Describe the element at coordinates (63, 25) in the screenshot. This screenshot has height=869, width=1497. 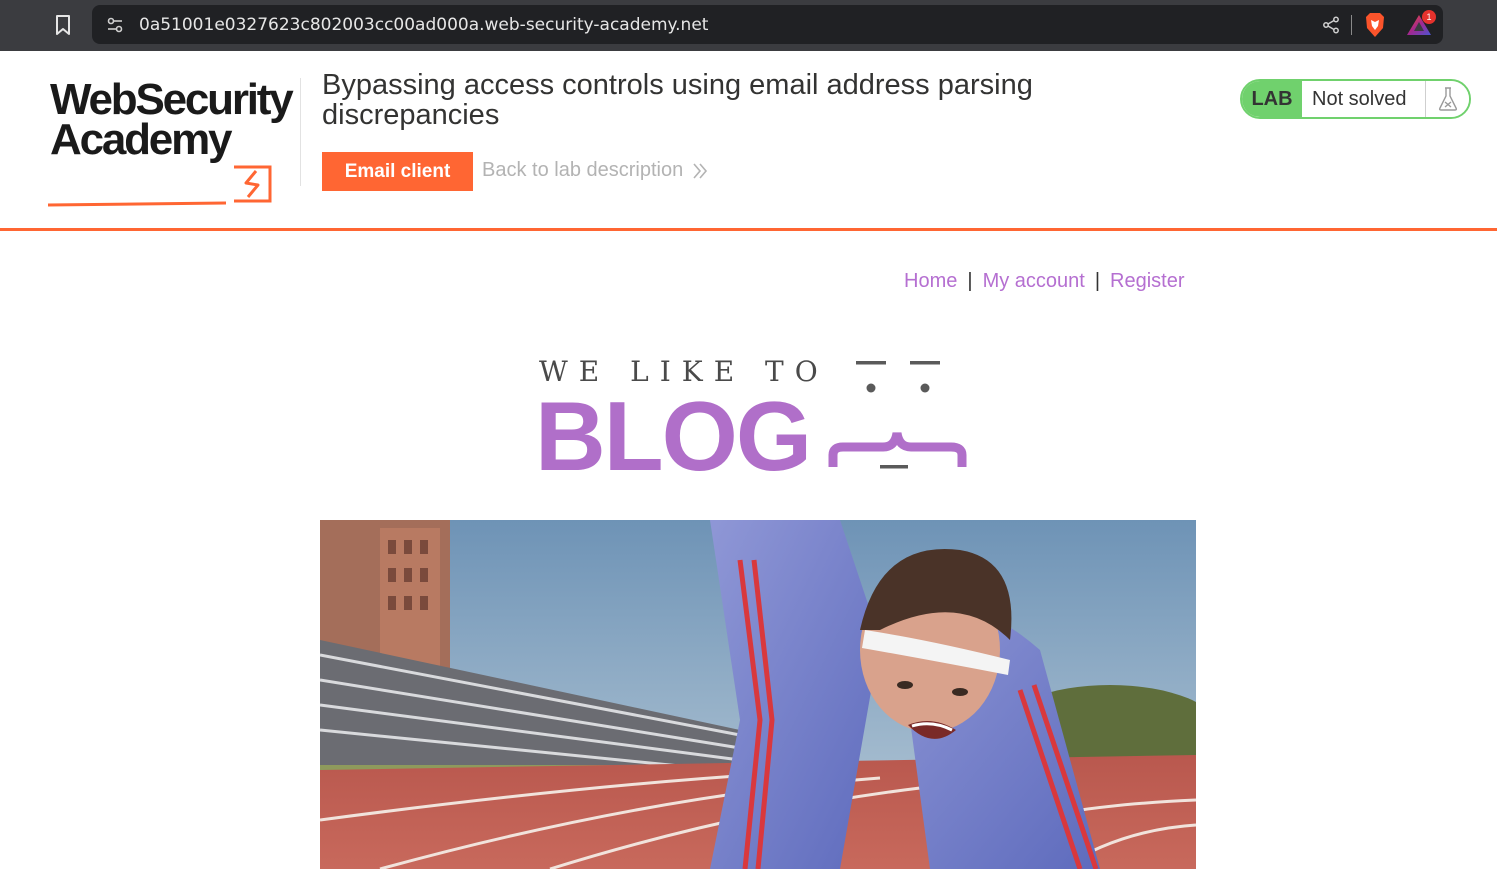
I see `bookmark-icon` at that location.